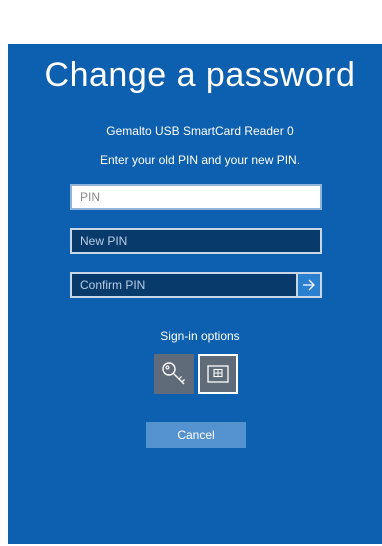 This screenshot has width=382, height=546. I want to click on confirm-pin-field, so click(183, 285).